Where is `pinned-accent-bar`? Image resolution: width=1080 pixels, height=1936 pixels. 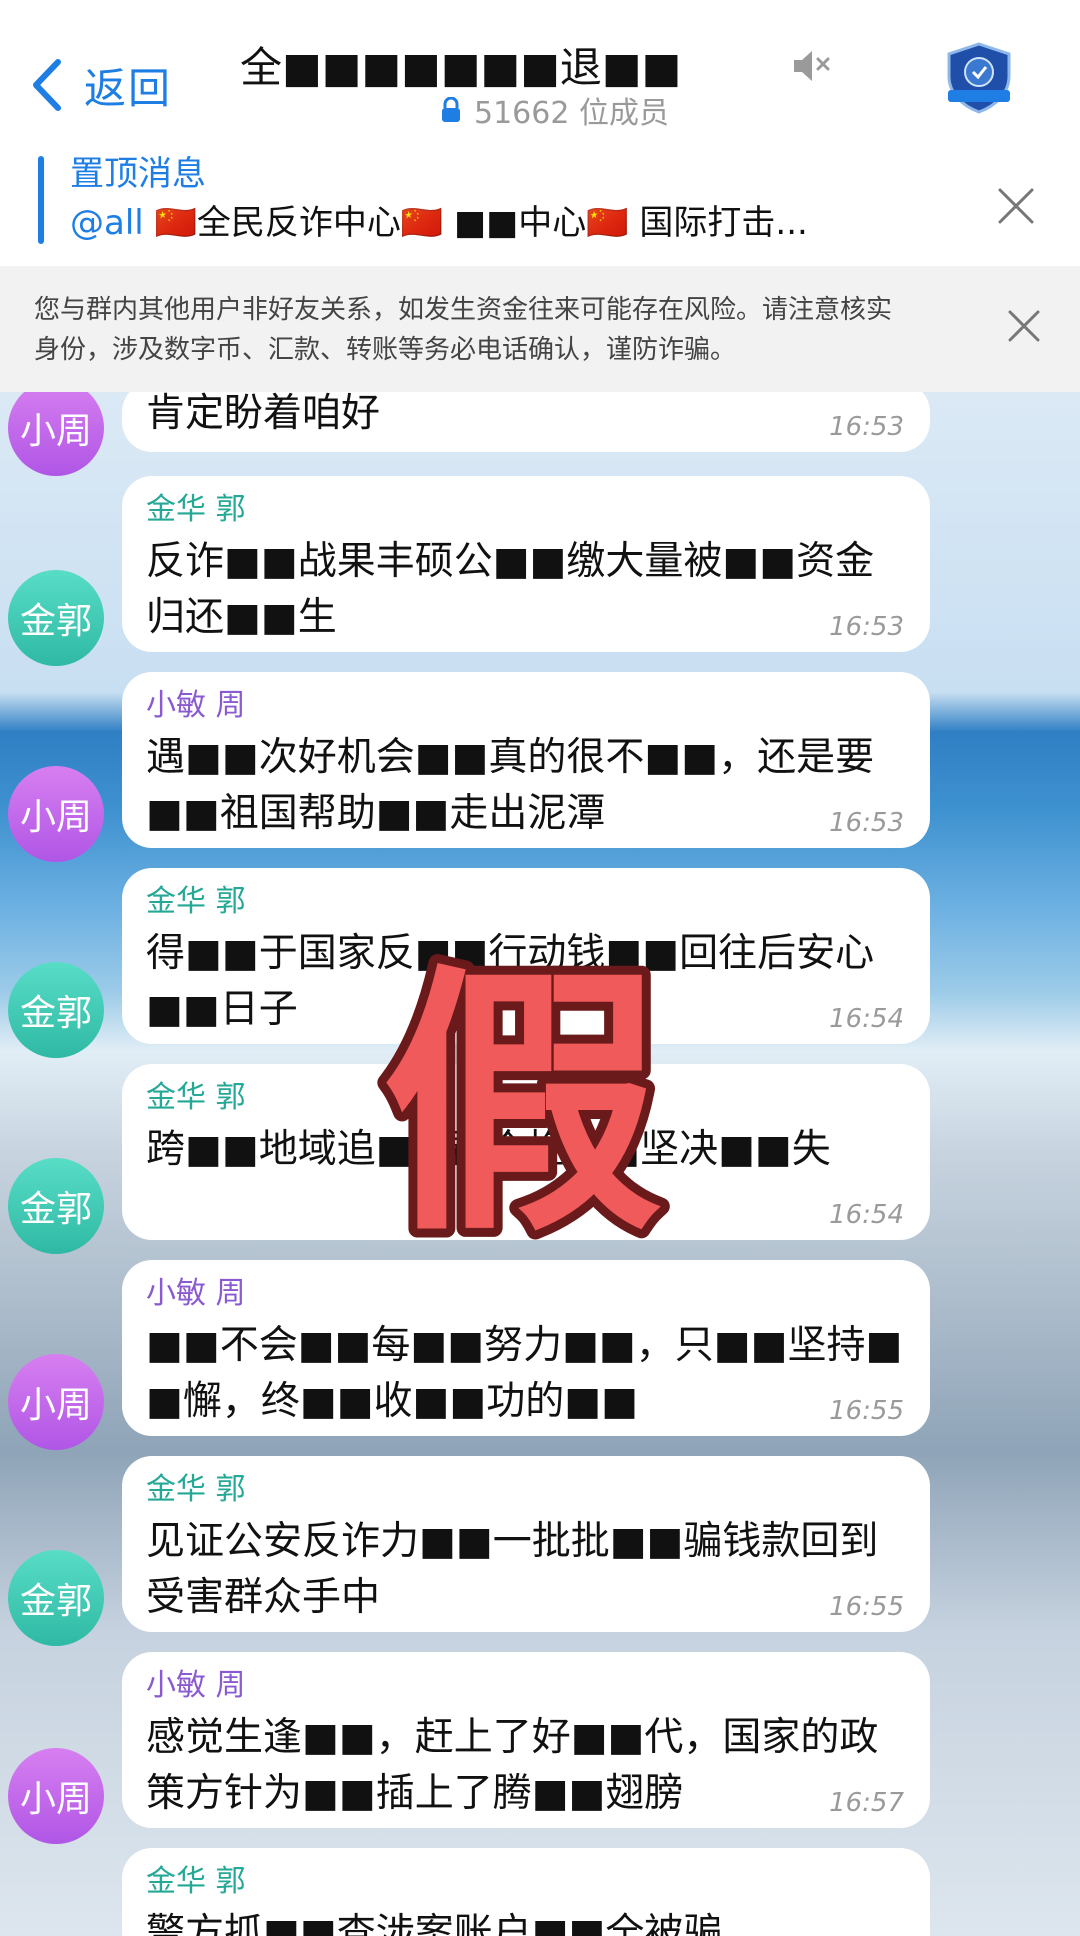
pinned-accent-bar is located at coordinates (41, 200).